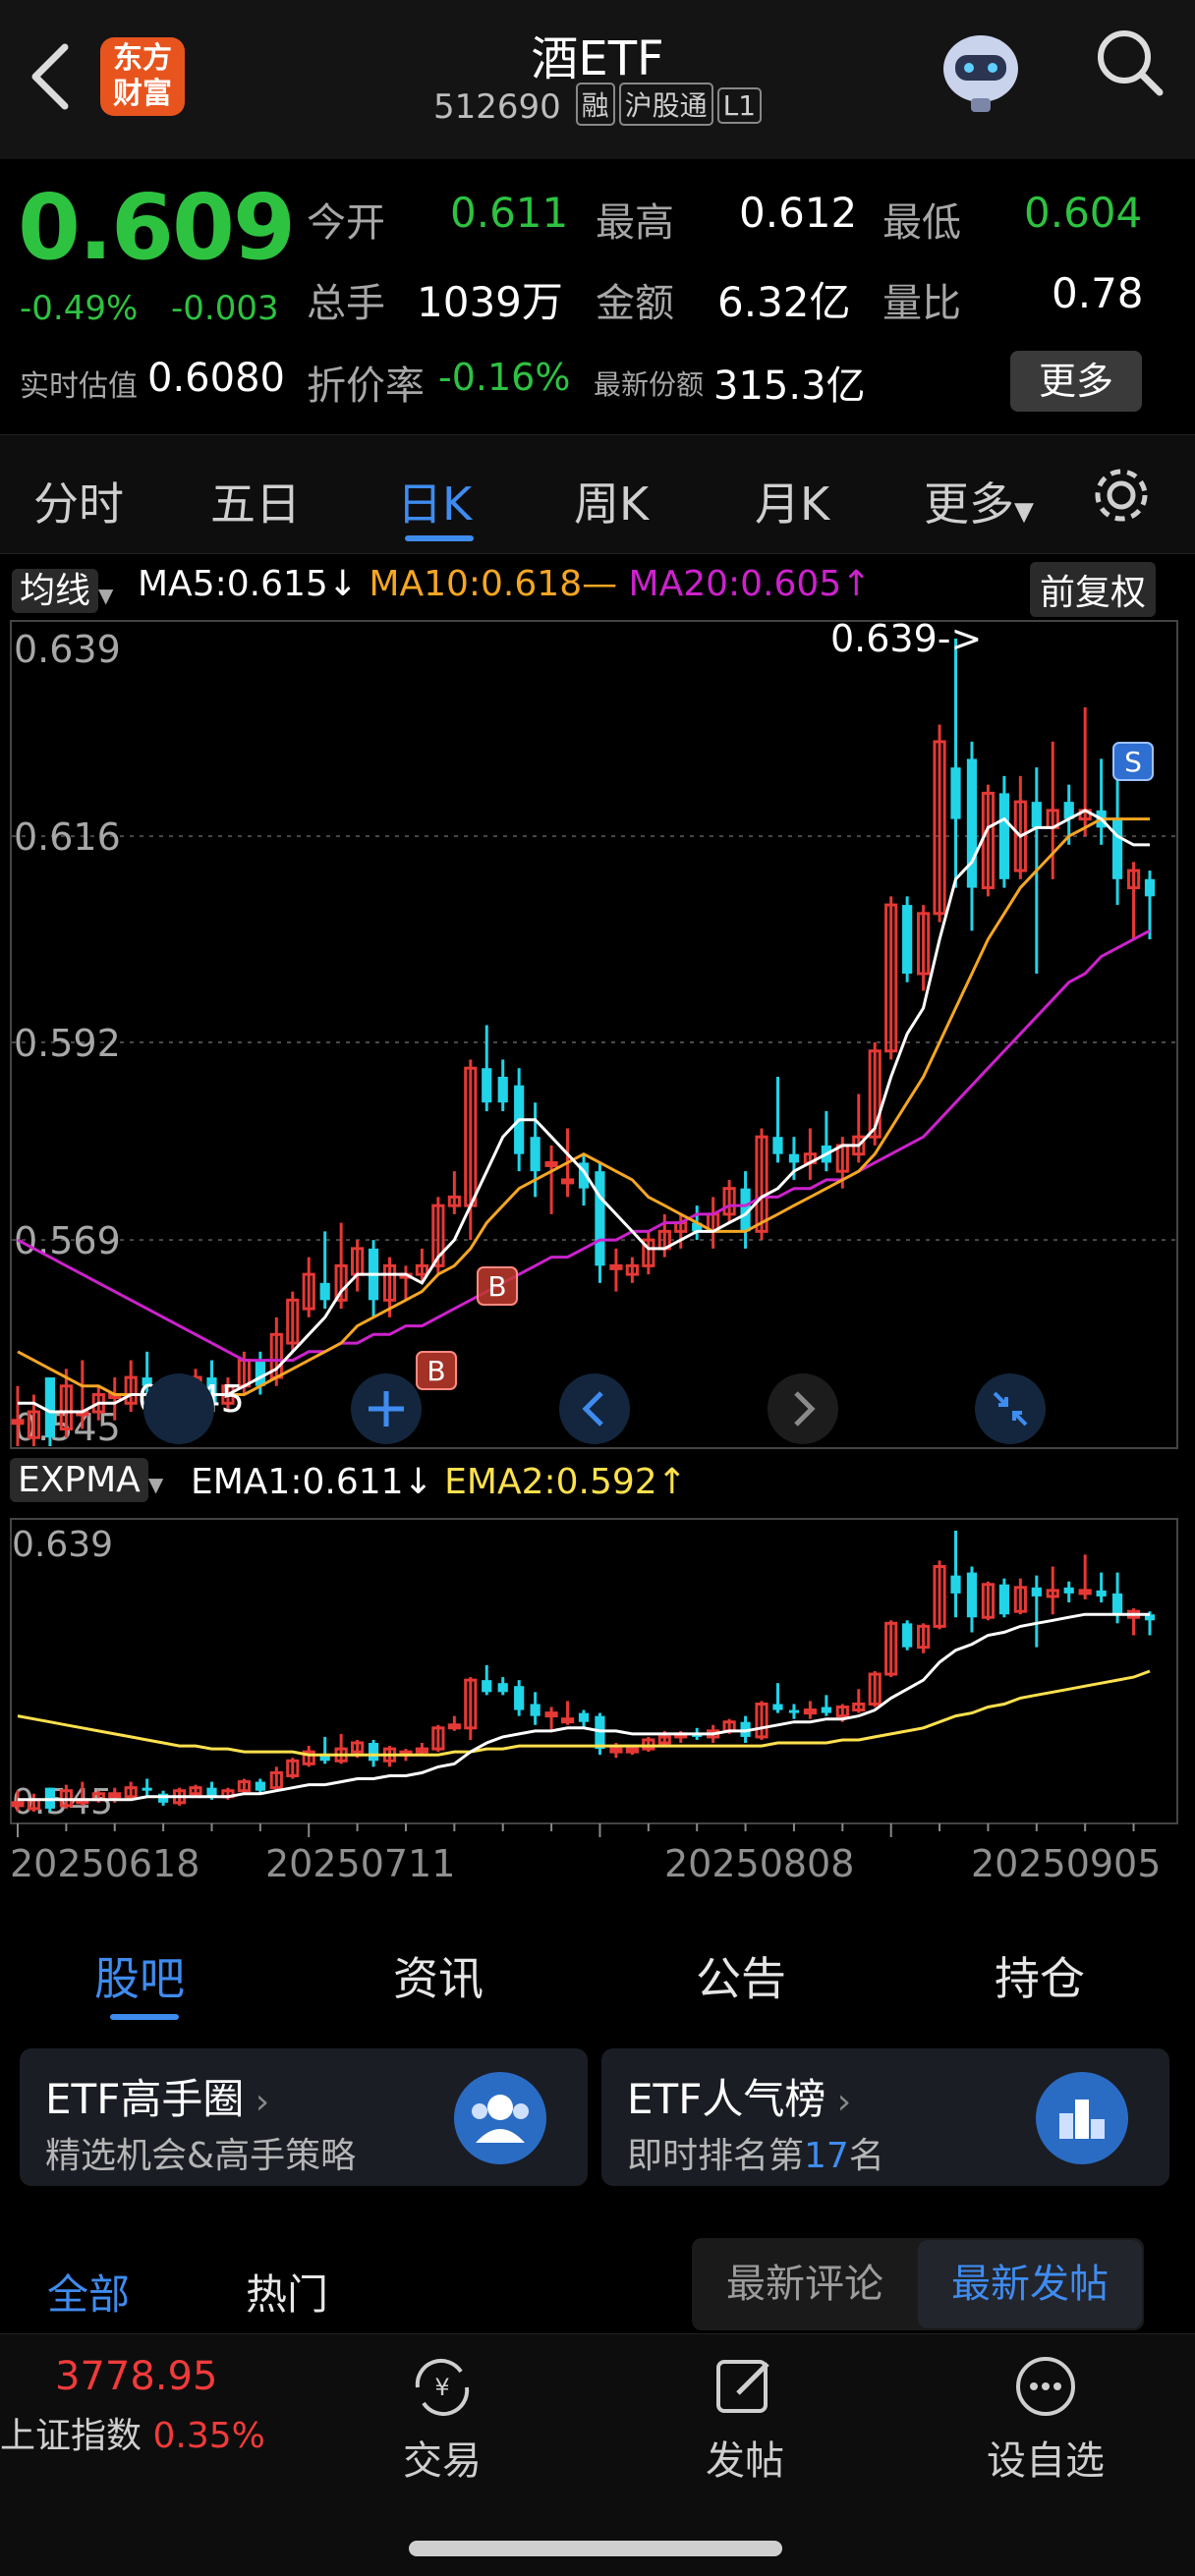  Describe the element at coordinates (78, 501) in the screenshot. I see `tab-intraday: 分时` at that location.